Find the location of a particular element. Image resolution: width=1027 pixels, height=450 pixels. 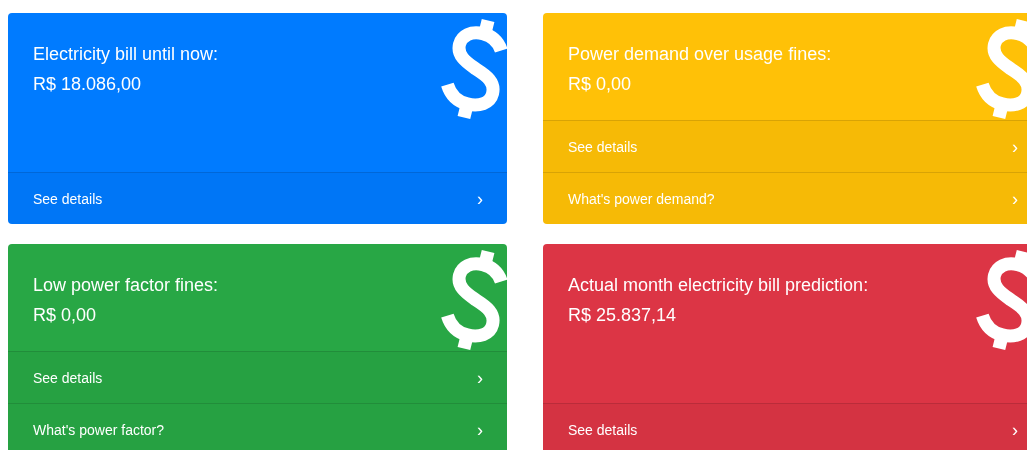

card-title: Low power factor fines: is located at coordinates (126, 285).